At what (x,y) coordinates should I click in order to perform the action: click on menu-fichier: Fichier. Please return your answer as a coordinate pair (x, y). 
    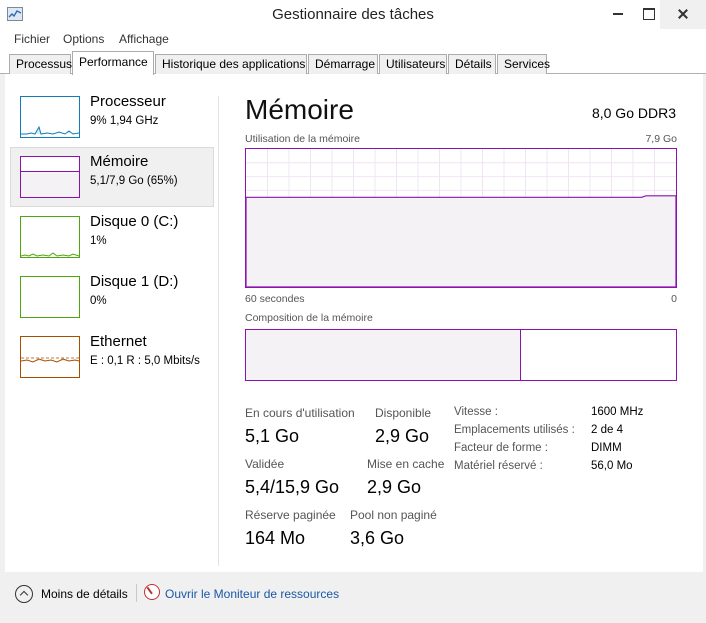
    Looking at the image, I should click on (32, 39).